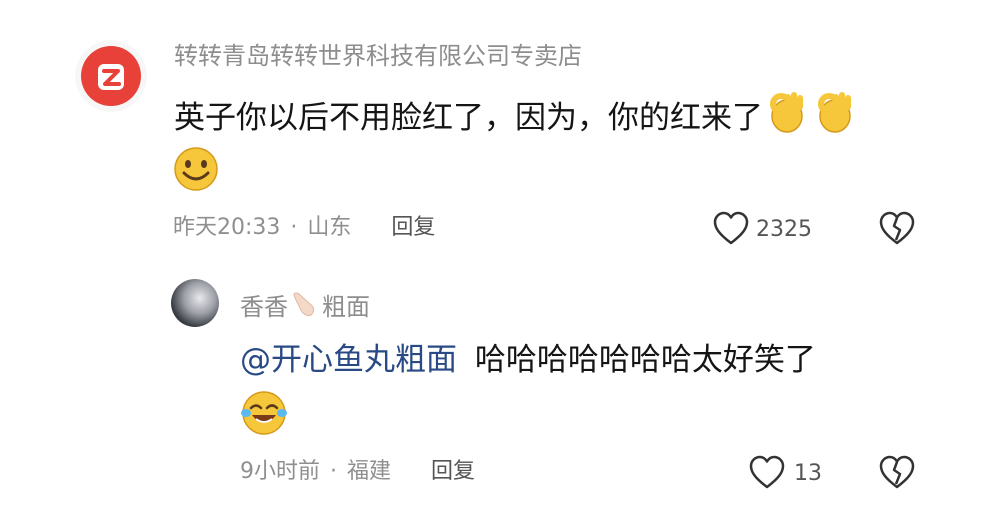 This screenshot has width=1006, height=520. I want to click on reply-meta: 9小时前 · 福建 回复, so click(357, 472).